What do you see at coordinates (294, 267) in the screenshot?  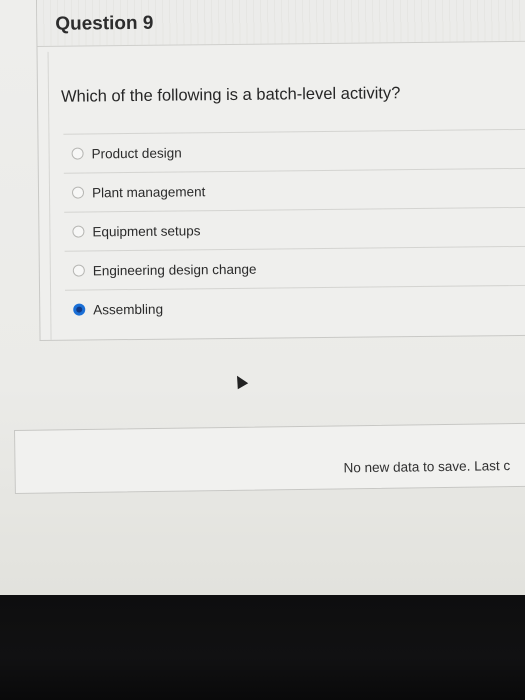 I see `answer-option-engineering-design-change: Engineering design change` at bounding box center [294, 267].